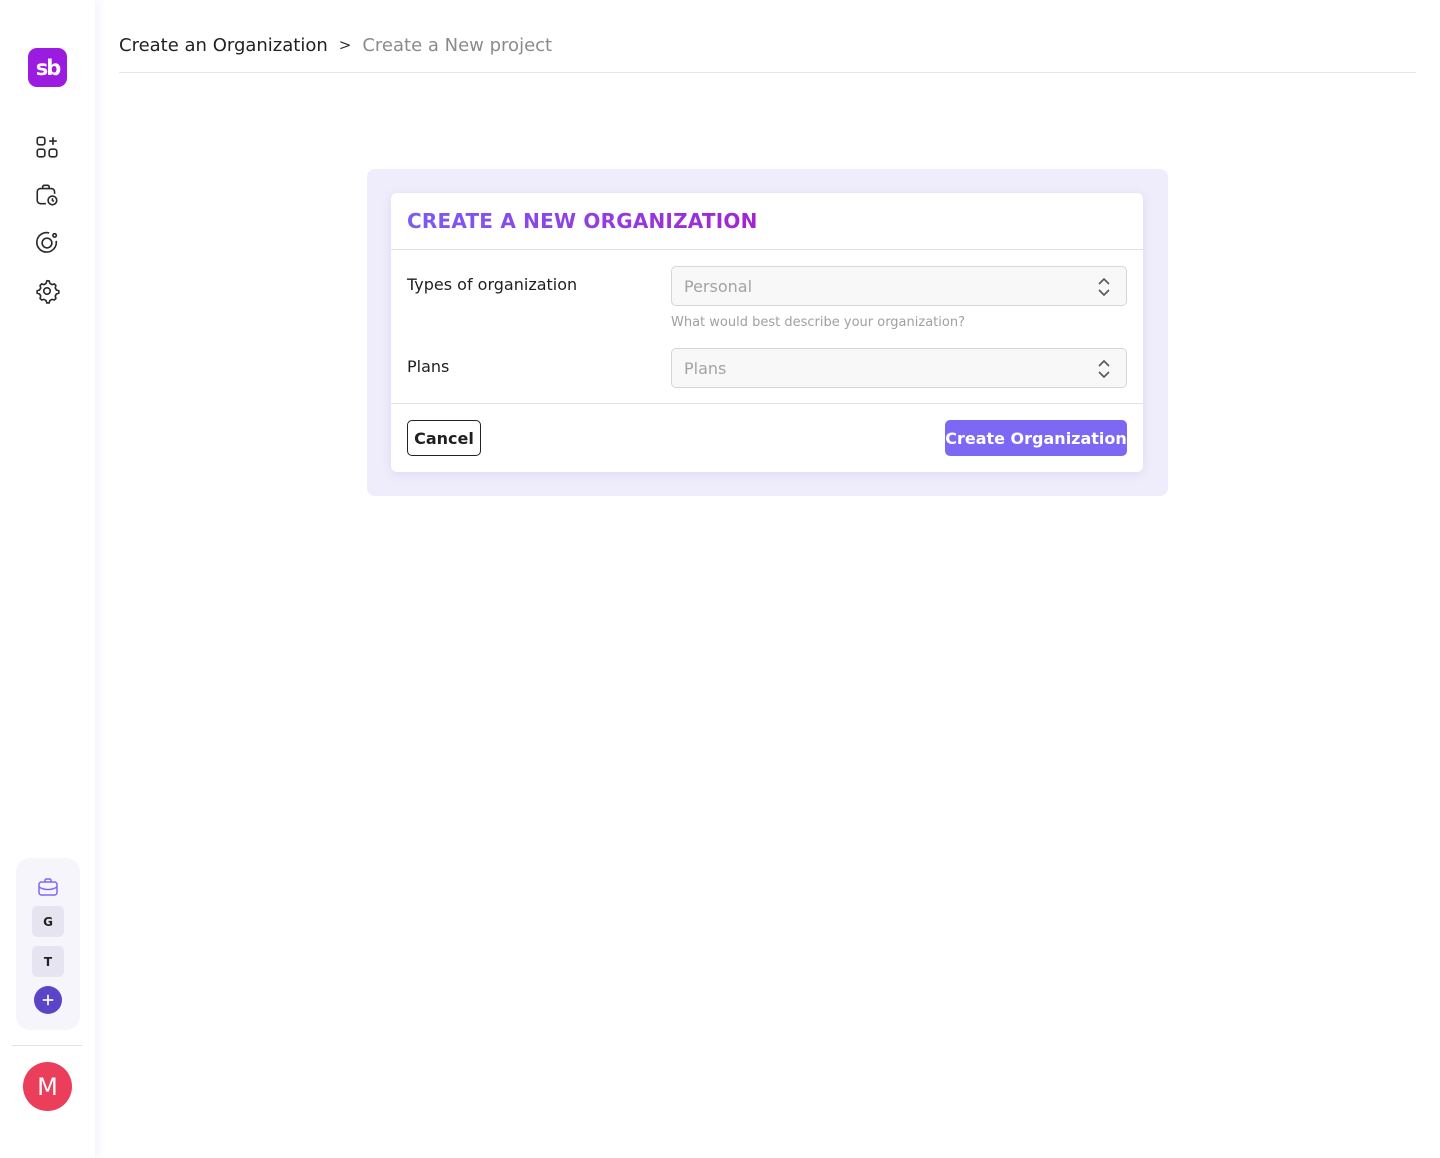 The image size is (1440, 1158). I want to click on workspace-item-g: G, so click(48, 921).